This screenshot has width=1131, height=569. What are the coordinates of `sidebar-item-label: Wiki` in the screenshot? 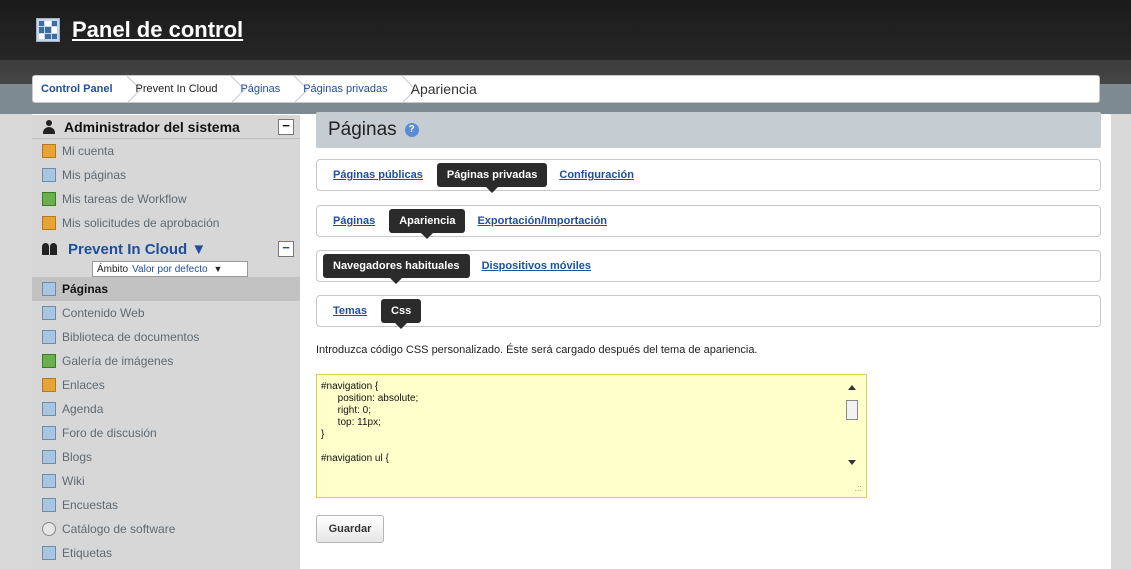 It's located at (73, 481).